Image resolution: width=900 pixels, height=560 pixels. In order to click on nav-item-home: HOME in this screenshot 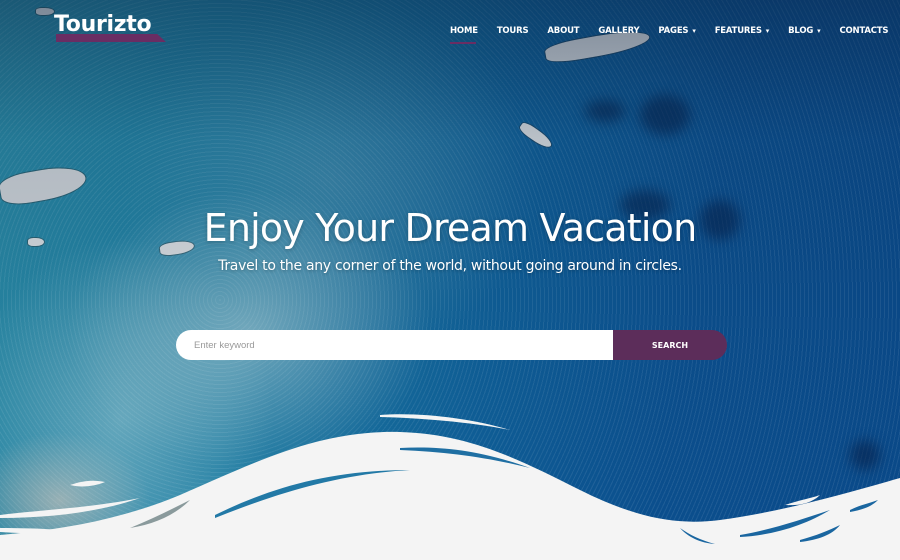, I will do `click(464, 35)`.